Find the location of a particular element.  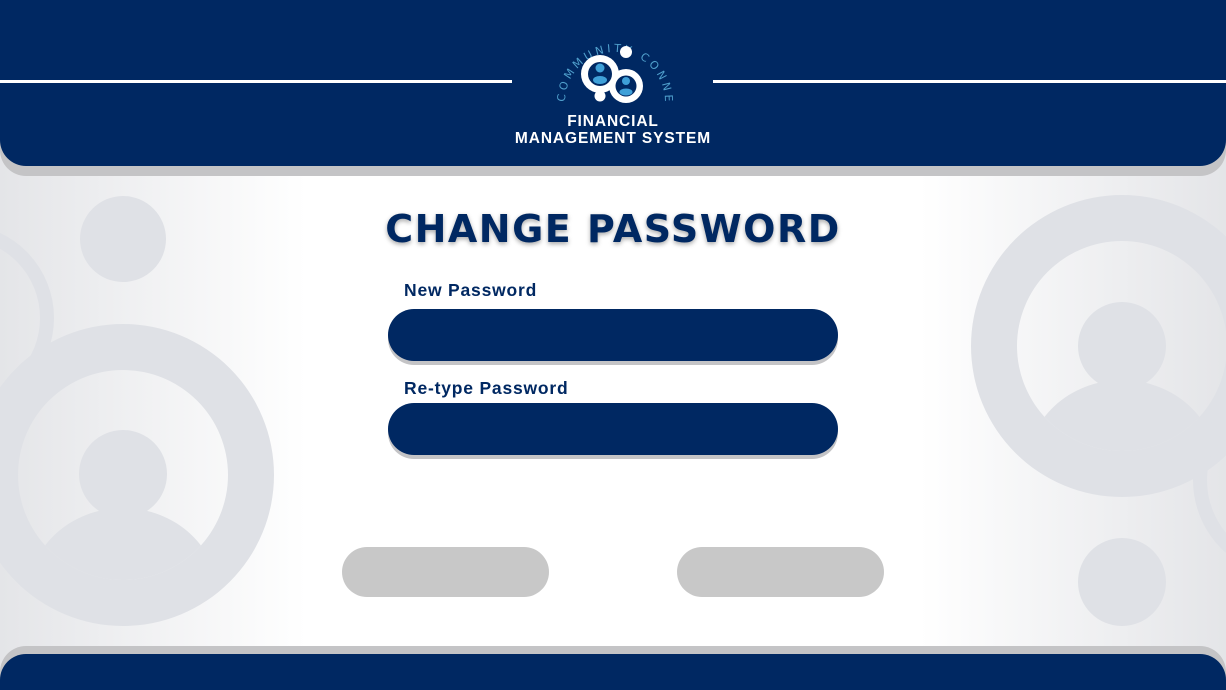

app-title: FINANCIAL MANAGEMENT SYSTEM is located at coordinates (613, 130).